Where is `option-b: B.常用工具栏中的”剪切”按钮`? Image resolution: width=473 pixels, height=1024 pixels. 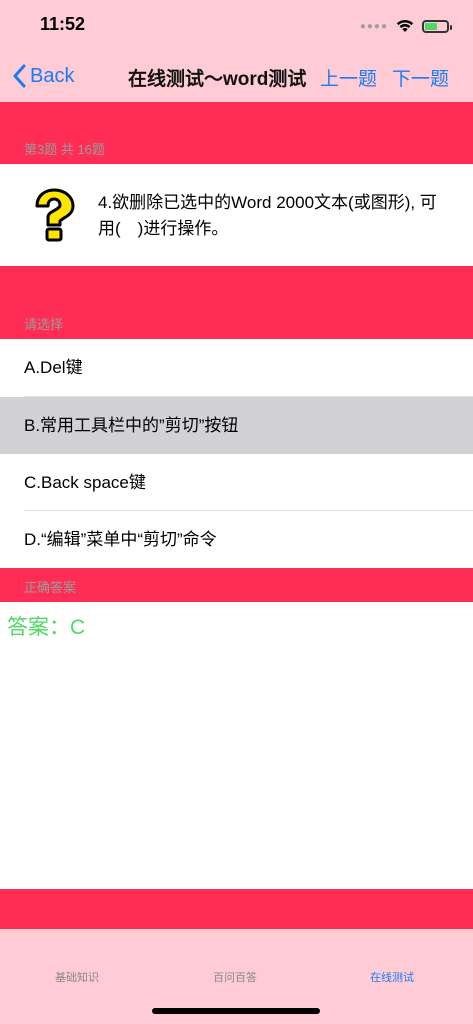
option-b: B.常用工具栏中的”剪切”按钮 is located at coordinates (236, 425).